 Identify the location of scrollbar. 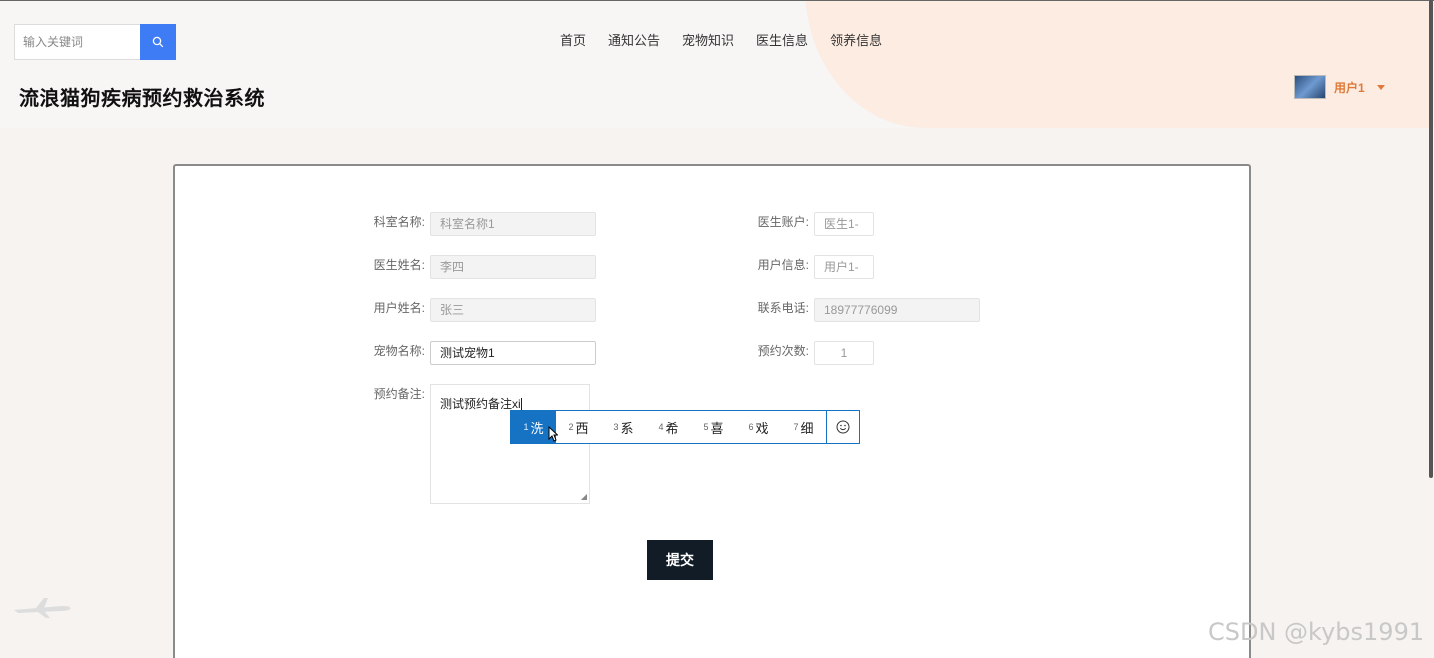
(1431, 329).